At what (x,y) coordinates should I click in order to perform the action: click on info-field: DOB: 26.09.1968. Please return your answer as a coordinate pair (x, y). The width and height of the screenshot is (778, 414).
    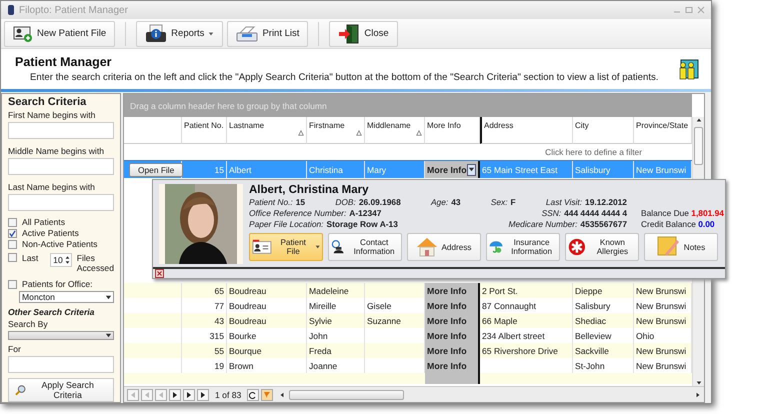
    Looking at the image, I should click on (368, 202).